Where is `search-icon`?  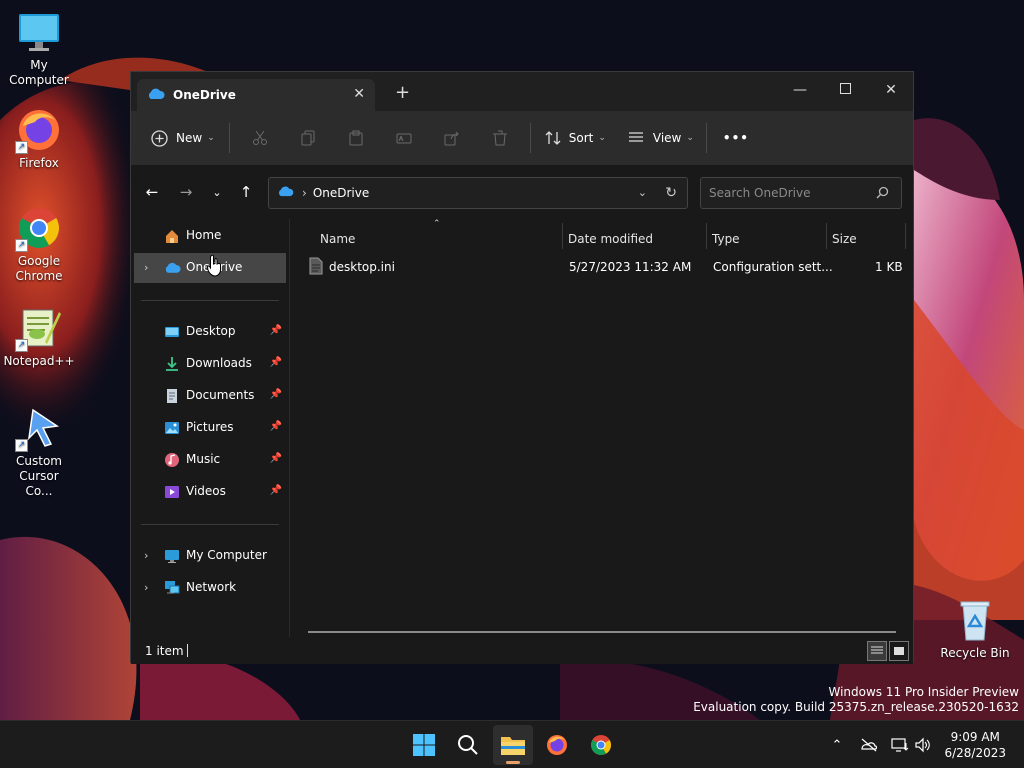
search-icon is located at coordinates (882, 194).